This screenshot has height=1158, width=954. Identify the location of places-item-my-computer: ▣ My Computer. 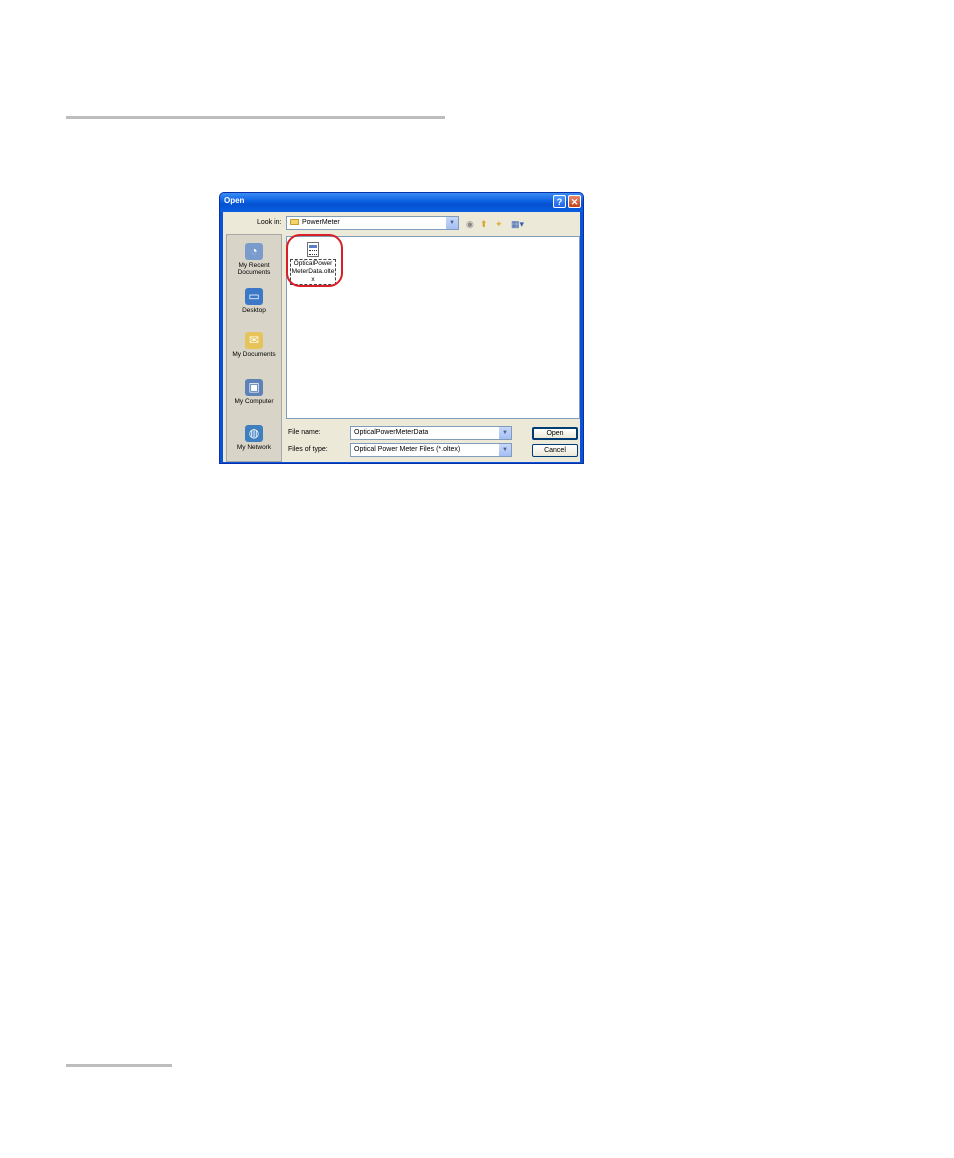
(254, 392).